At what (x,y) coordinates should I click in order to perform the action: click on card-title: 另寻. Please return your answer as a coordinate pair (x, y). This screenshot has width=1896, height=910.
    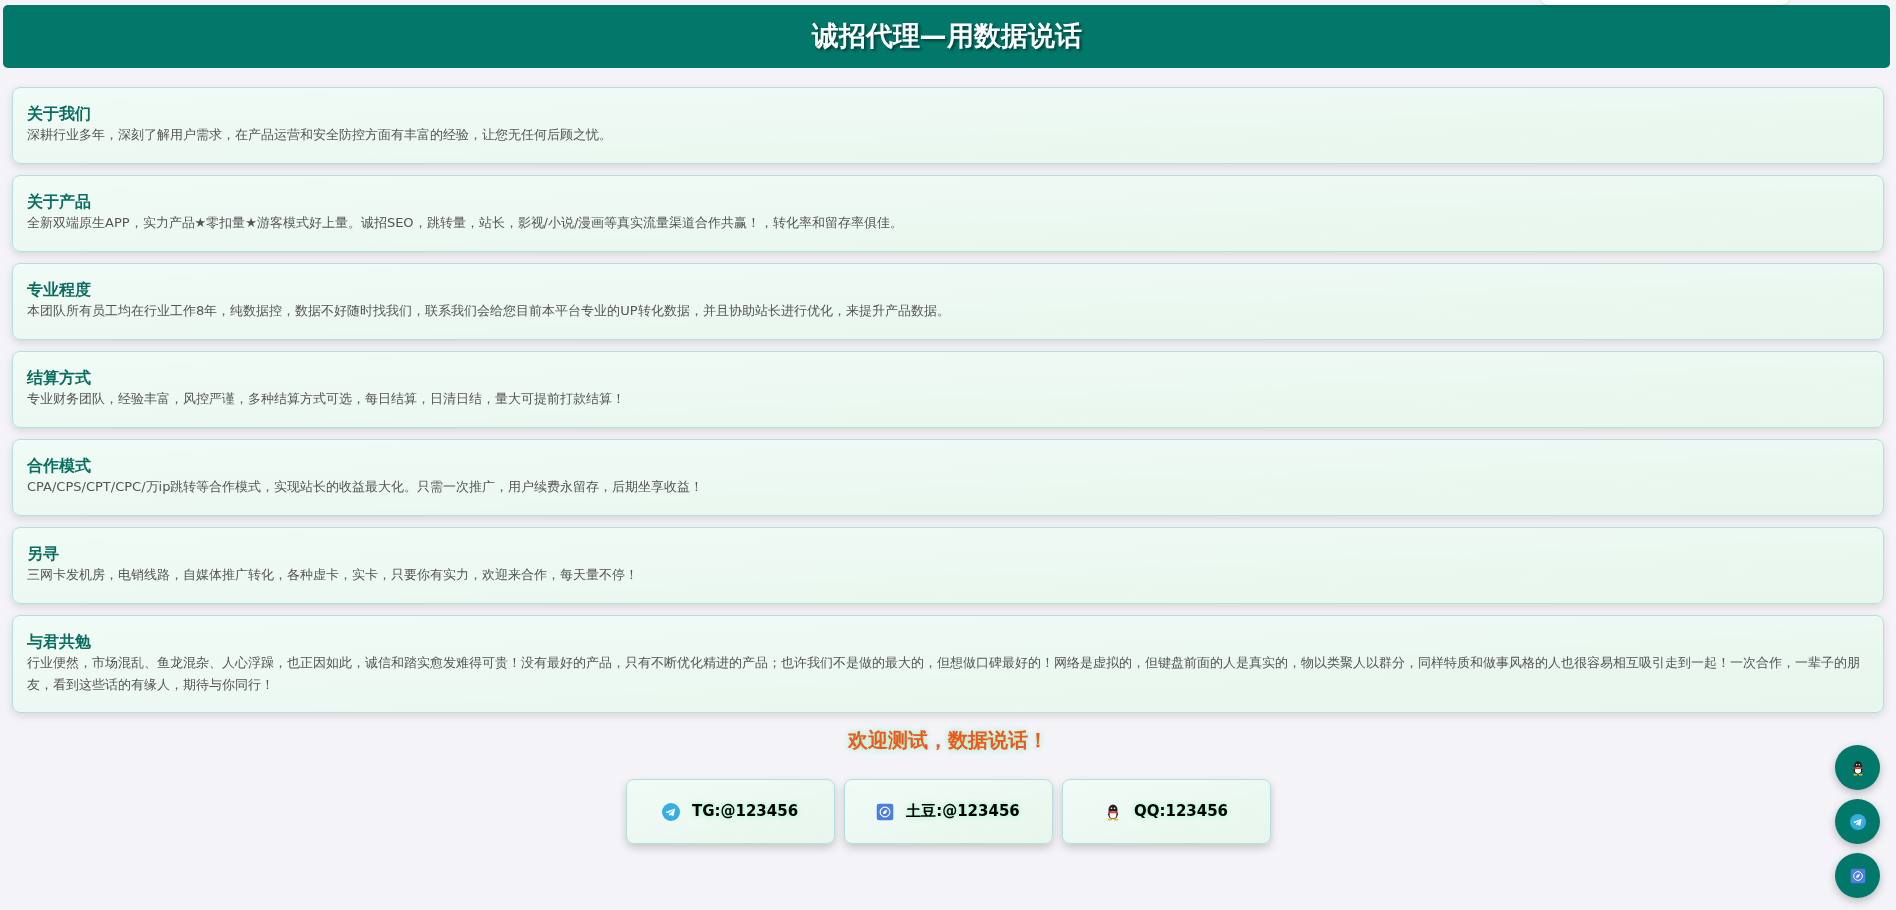
    Looking at the image, I should click on (43, 554).